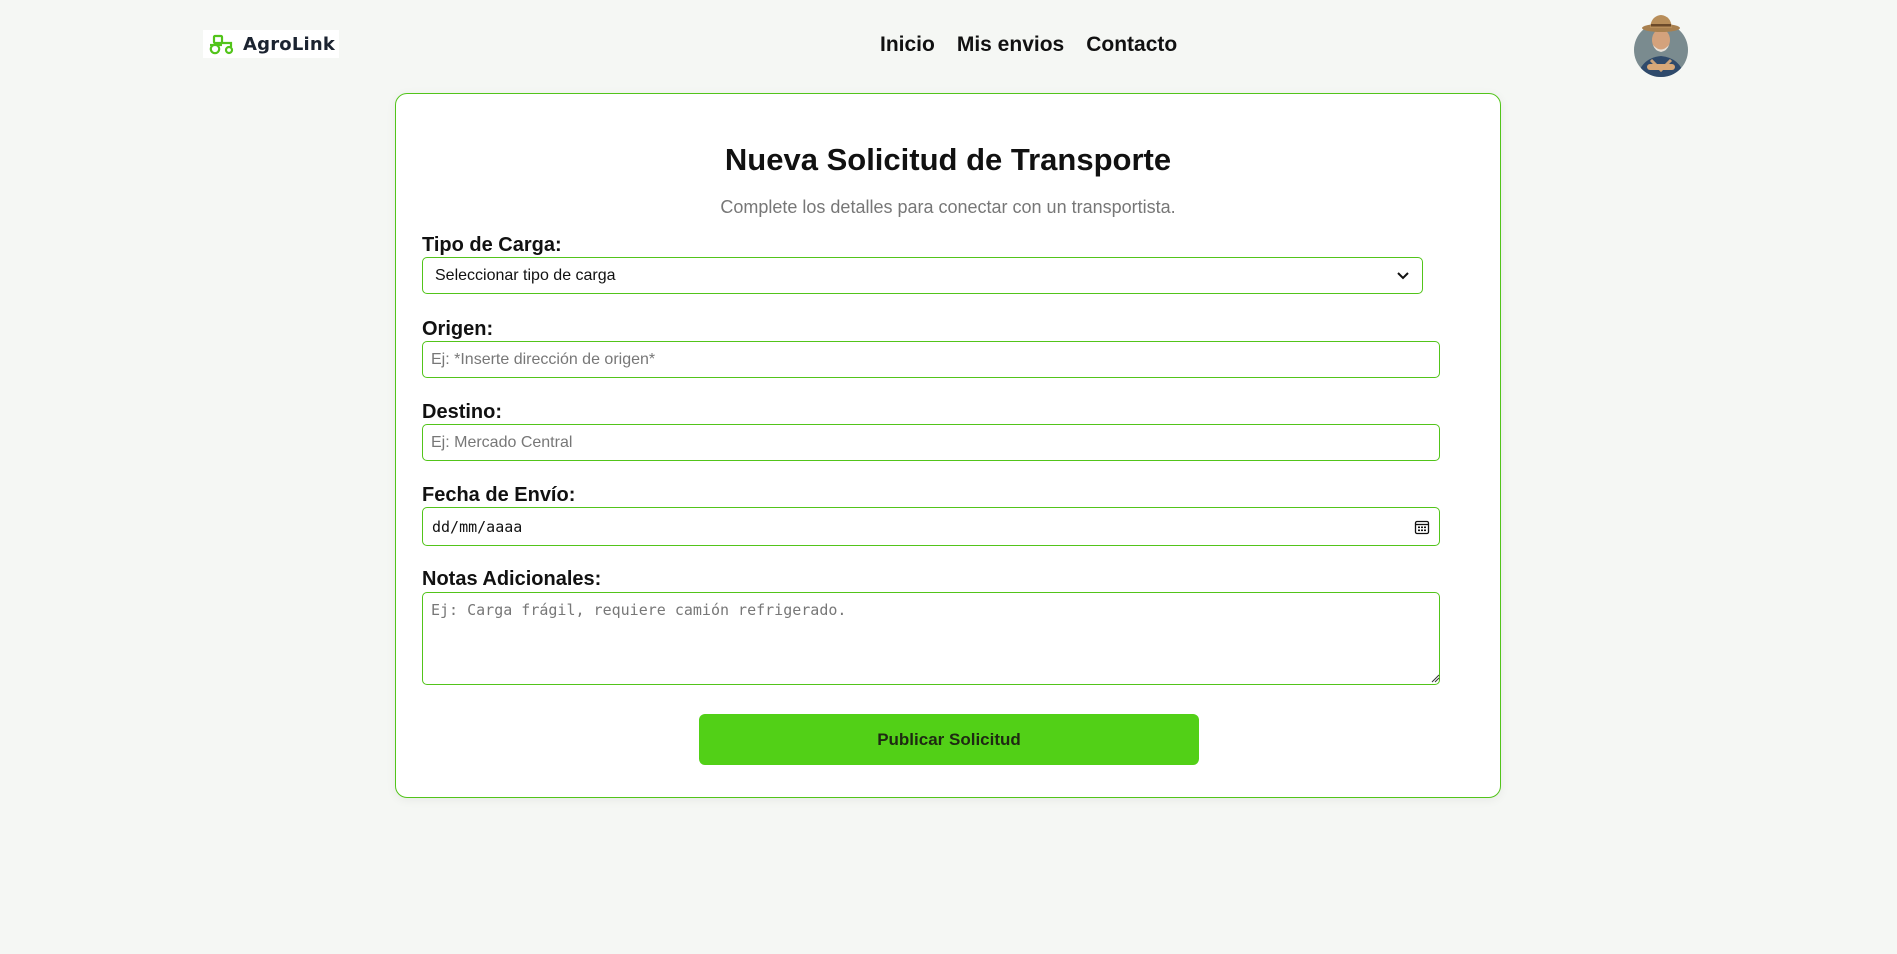 Image resolution: width=1897 pixels, height=954 pixels. What do you see at coordinates (458, 329) in the screenshot?
I see `origin-label: Origen:` at bounding box center [458, 329].